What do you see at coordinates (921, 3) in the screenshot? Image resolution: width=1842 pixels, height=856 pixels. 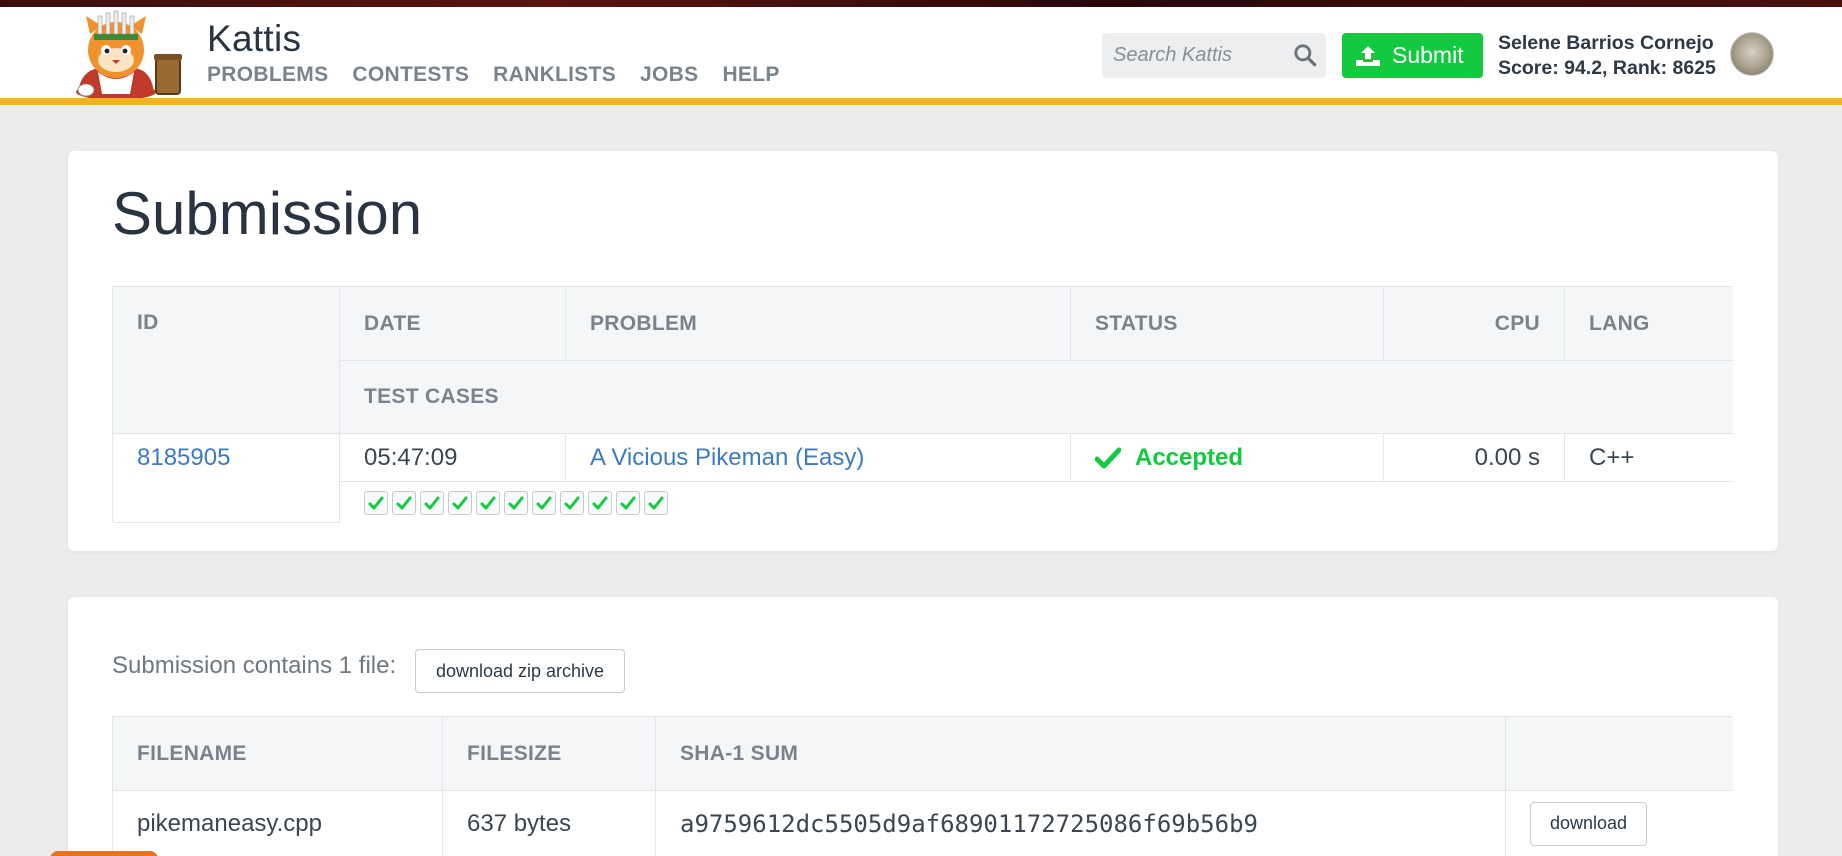 I see `top-decorative-strip` at bounding box center [921, 3].